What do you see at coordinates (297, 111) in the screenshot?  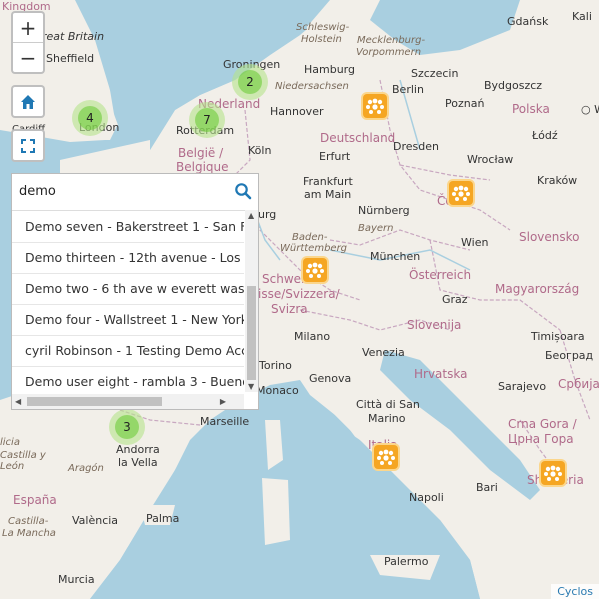 I see `label-hannover: Hannover` at bounding box center [297, 111].